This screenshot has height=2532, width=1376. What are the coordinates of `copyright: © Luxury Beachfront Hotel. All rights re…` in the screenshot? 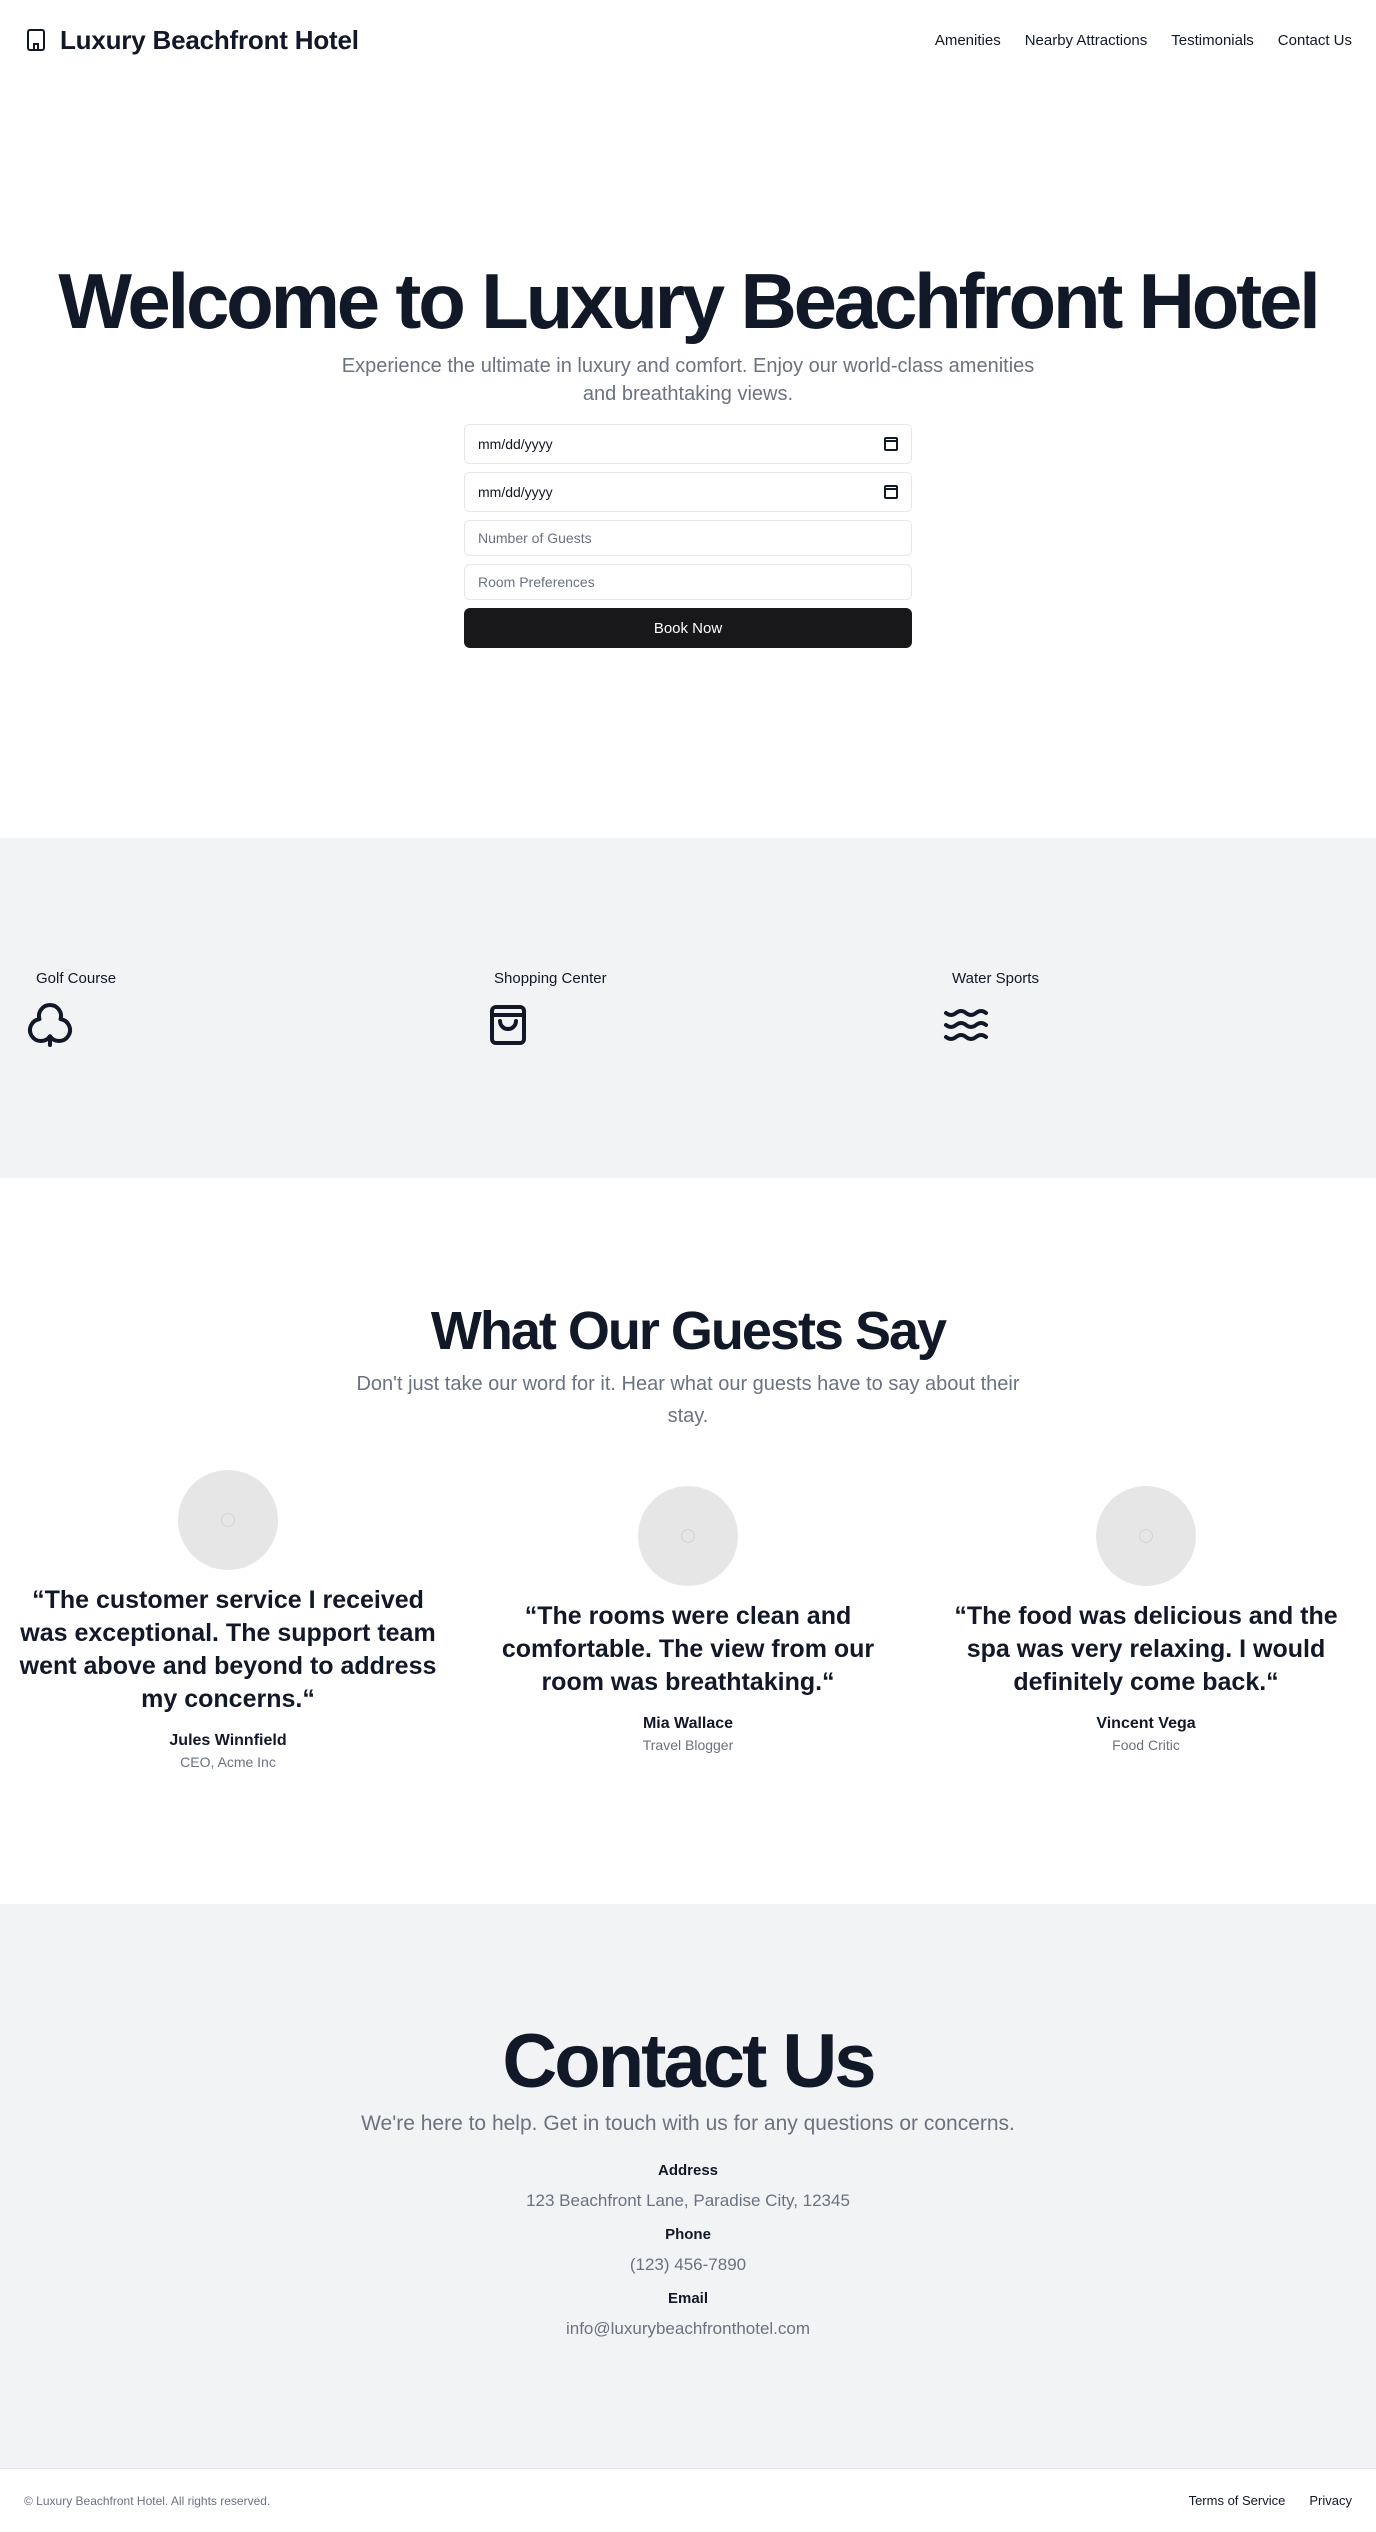 It's located at (147, 2500).